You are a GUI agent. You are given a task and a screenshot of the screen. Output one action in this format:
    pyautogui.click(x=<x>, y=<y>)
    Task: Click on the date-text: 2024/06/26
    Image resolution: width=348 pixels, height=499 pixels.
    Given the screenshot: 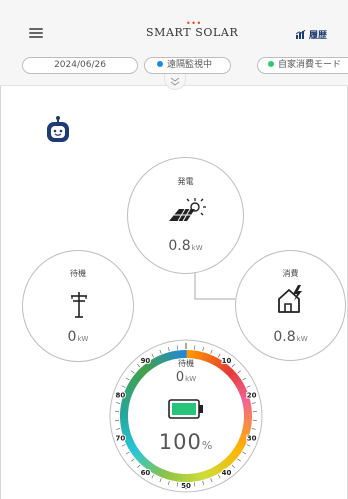 What is the action you would take?
    pyautogui.click(x=80, y=65)
    